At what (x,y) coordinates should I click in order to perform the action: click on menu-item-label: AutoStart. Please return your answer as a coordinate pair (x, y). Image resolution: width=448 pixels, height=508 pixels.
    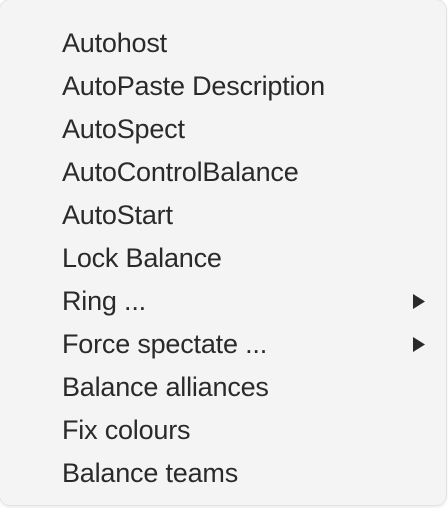
    Looking at the image, I should click on (117, 215).